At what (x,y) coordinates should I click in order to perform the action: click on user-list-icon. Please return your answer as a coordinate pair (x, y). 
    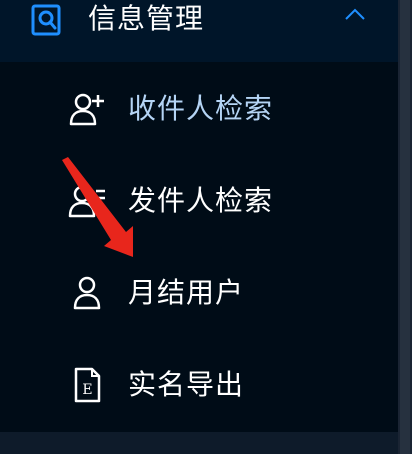
    Looking at the image, I should click on (86, 201).